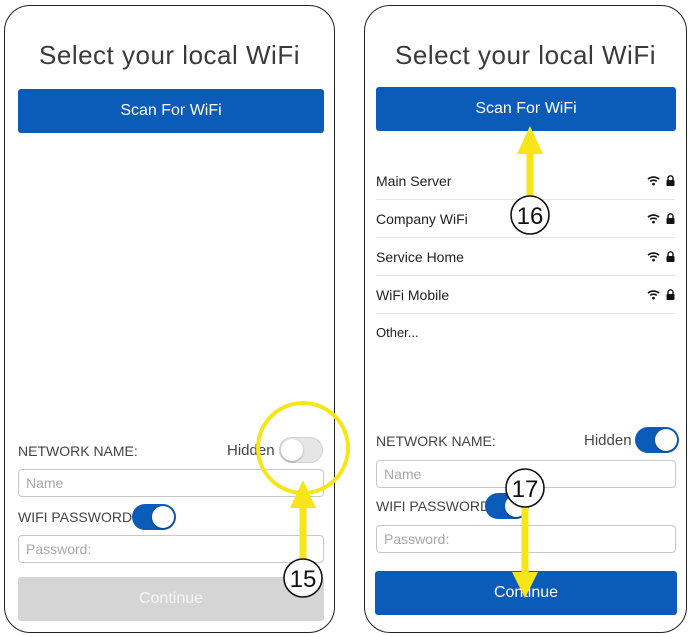 The image size is (690, 637). I want to click on network-item: WiFi Mobile, so click(525, 295).